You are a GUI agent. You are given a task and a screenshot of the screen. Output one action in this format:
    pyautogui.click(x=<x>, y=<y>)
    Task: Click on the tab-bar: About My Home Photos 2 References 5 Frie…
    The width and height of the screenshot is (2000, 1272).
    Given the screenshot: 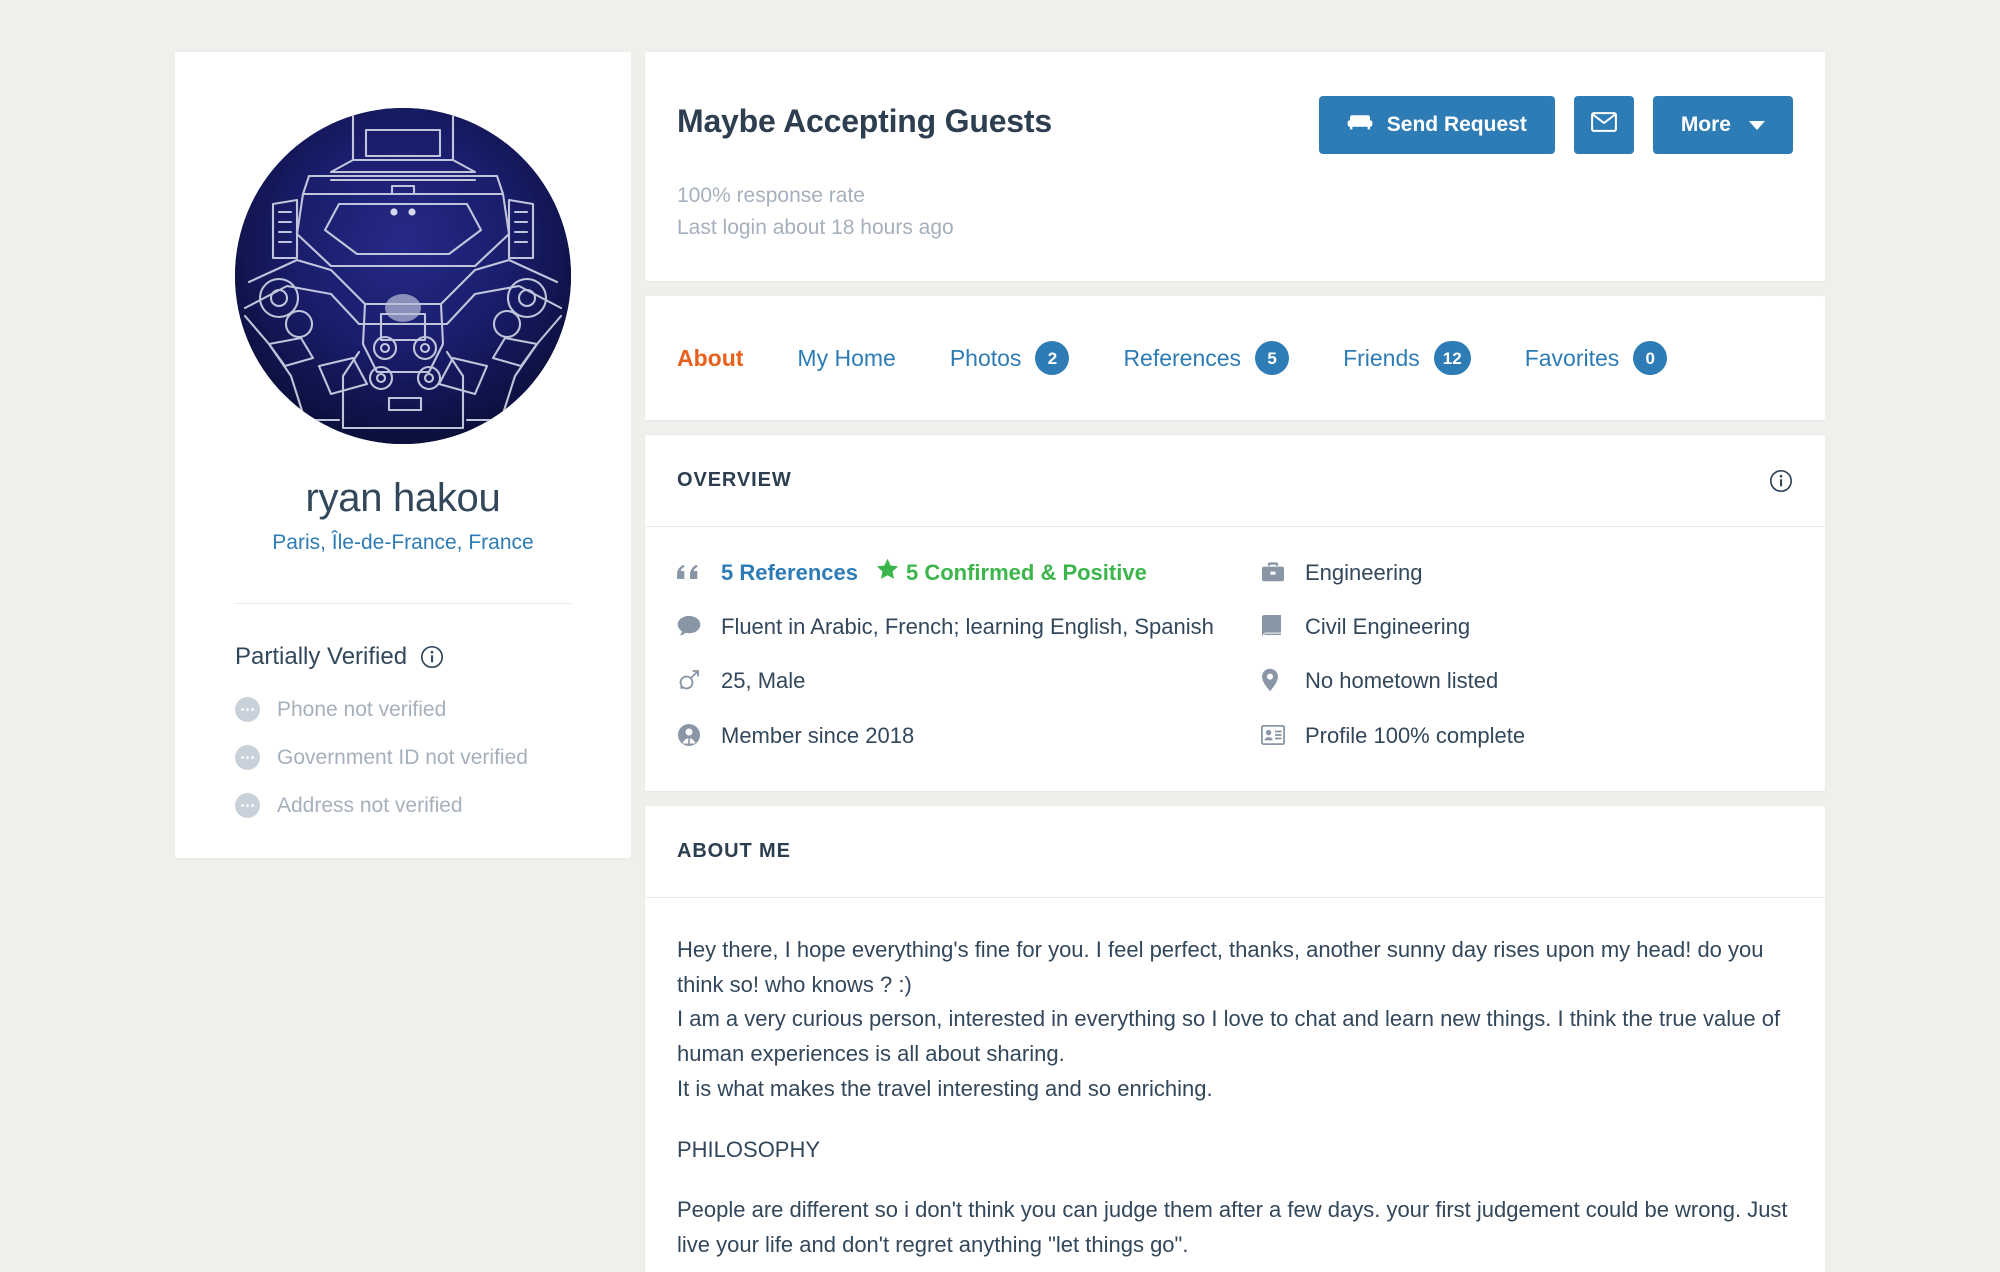 What is the action you would take?
    pyautogui.click(x=1235, y=358)
    